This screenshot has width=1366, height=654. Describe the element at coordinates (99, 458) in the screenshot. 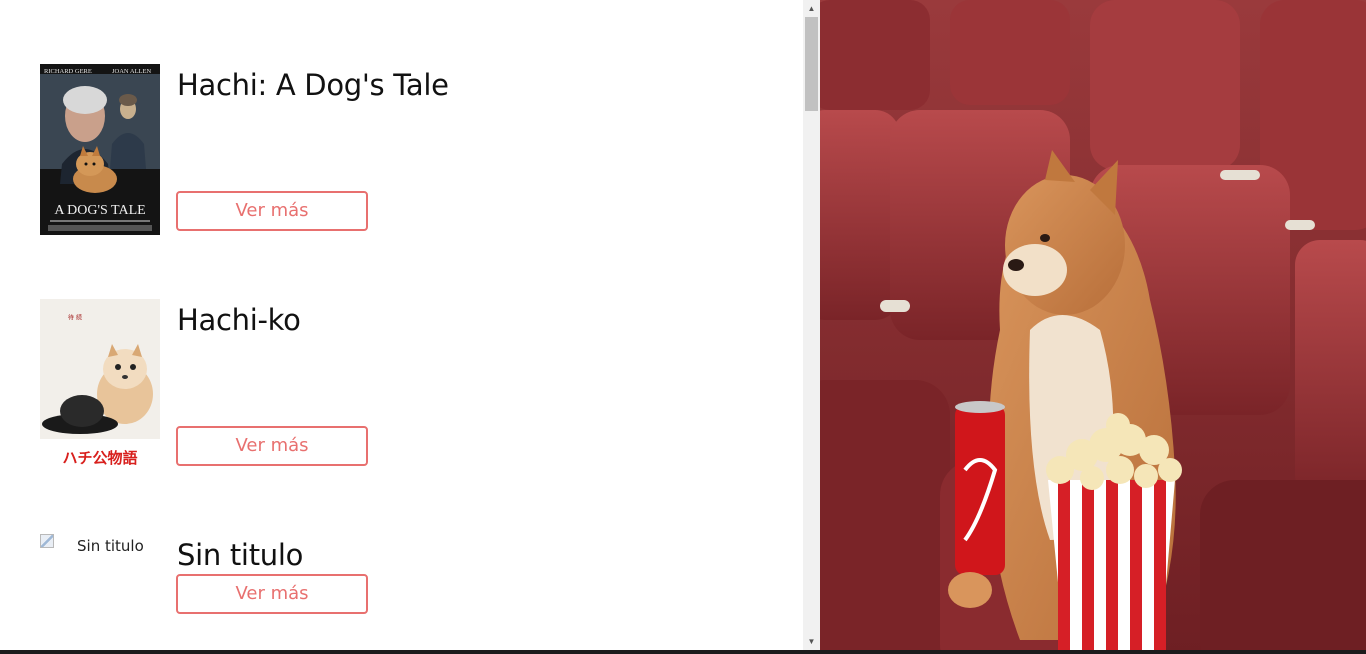

I see `poster-title-text: ハチ公物語` at that location.